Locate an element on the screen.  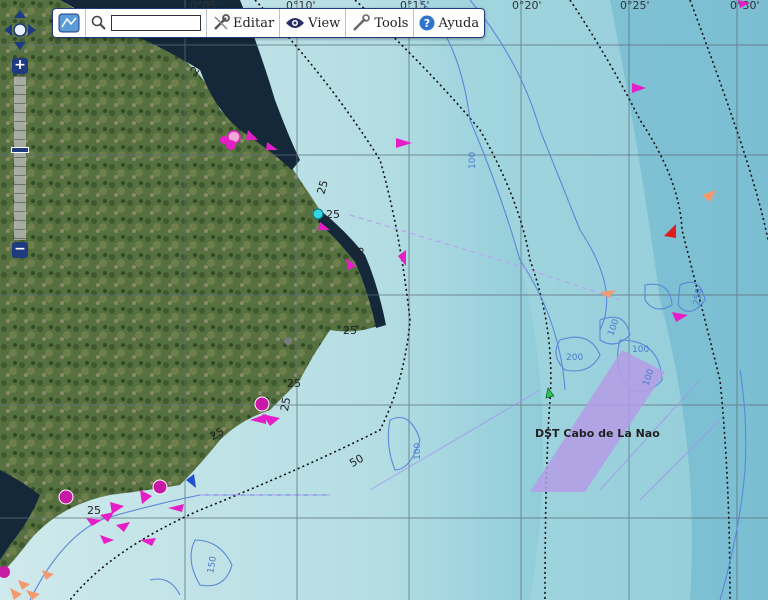
view-label: View is located at coordinates (324, 23).